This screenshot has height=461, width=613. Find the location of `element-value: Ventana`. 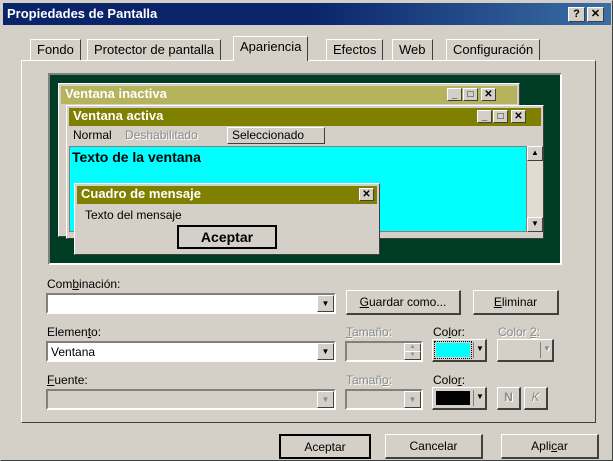

element-value: Ventana is located at coordinates (73, 352).